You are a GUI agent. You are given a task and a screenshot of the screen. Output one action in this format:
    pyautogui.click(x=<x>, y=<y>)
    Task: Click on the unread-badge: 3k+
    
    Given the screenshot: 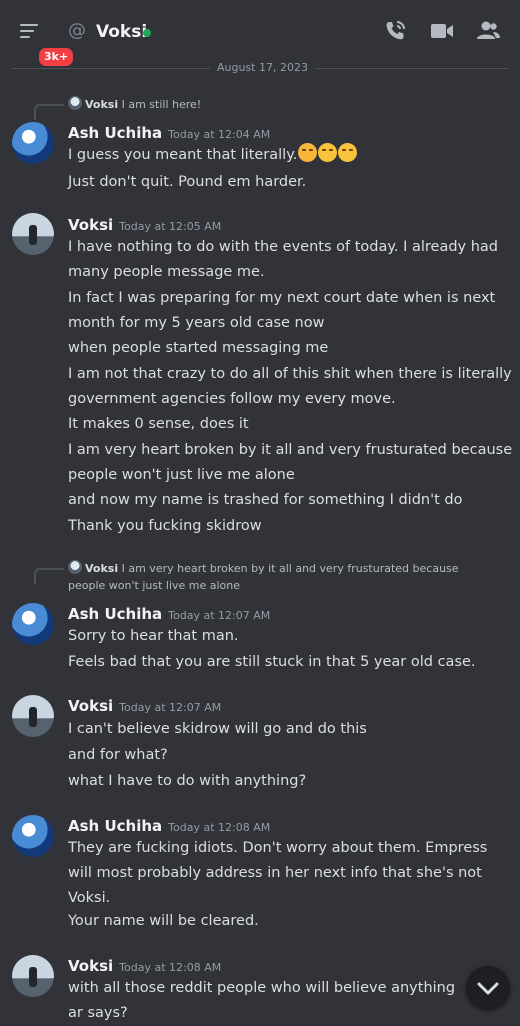 What is the action you would take?
    pyautogui.click(x=56, y=57)
    